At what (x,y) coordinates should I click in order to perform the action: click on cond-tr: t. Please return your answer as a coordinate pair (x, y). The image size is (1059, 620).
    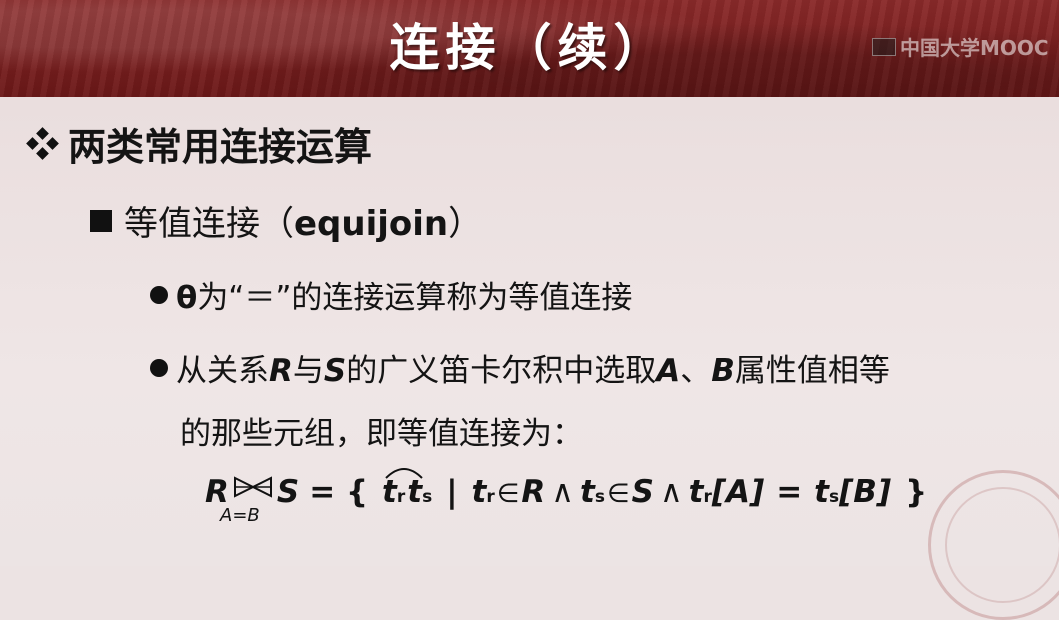
    Looking at the image, I should click on (479, 492).